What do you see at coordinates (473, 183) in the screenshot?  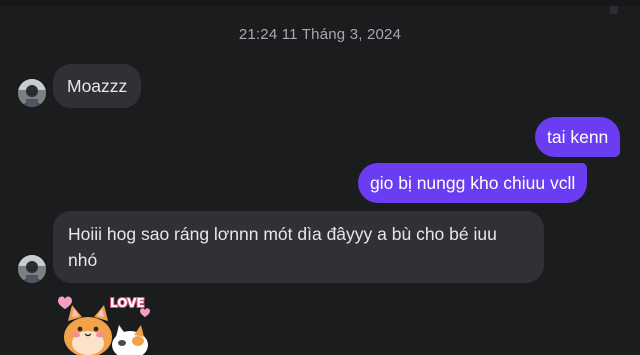 I see `message-bubble-outgoing: gio bị nungg kho chiuu vcll` at bounding box center [473, 183].